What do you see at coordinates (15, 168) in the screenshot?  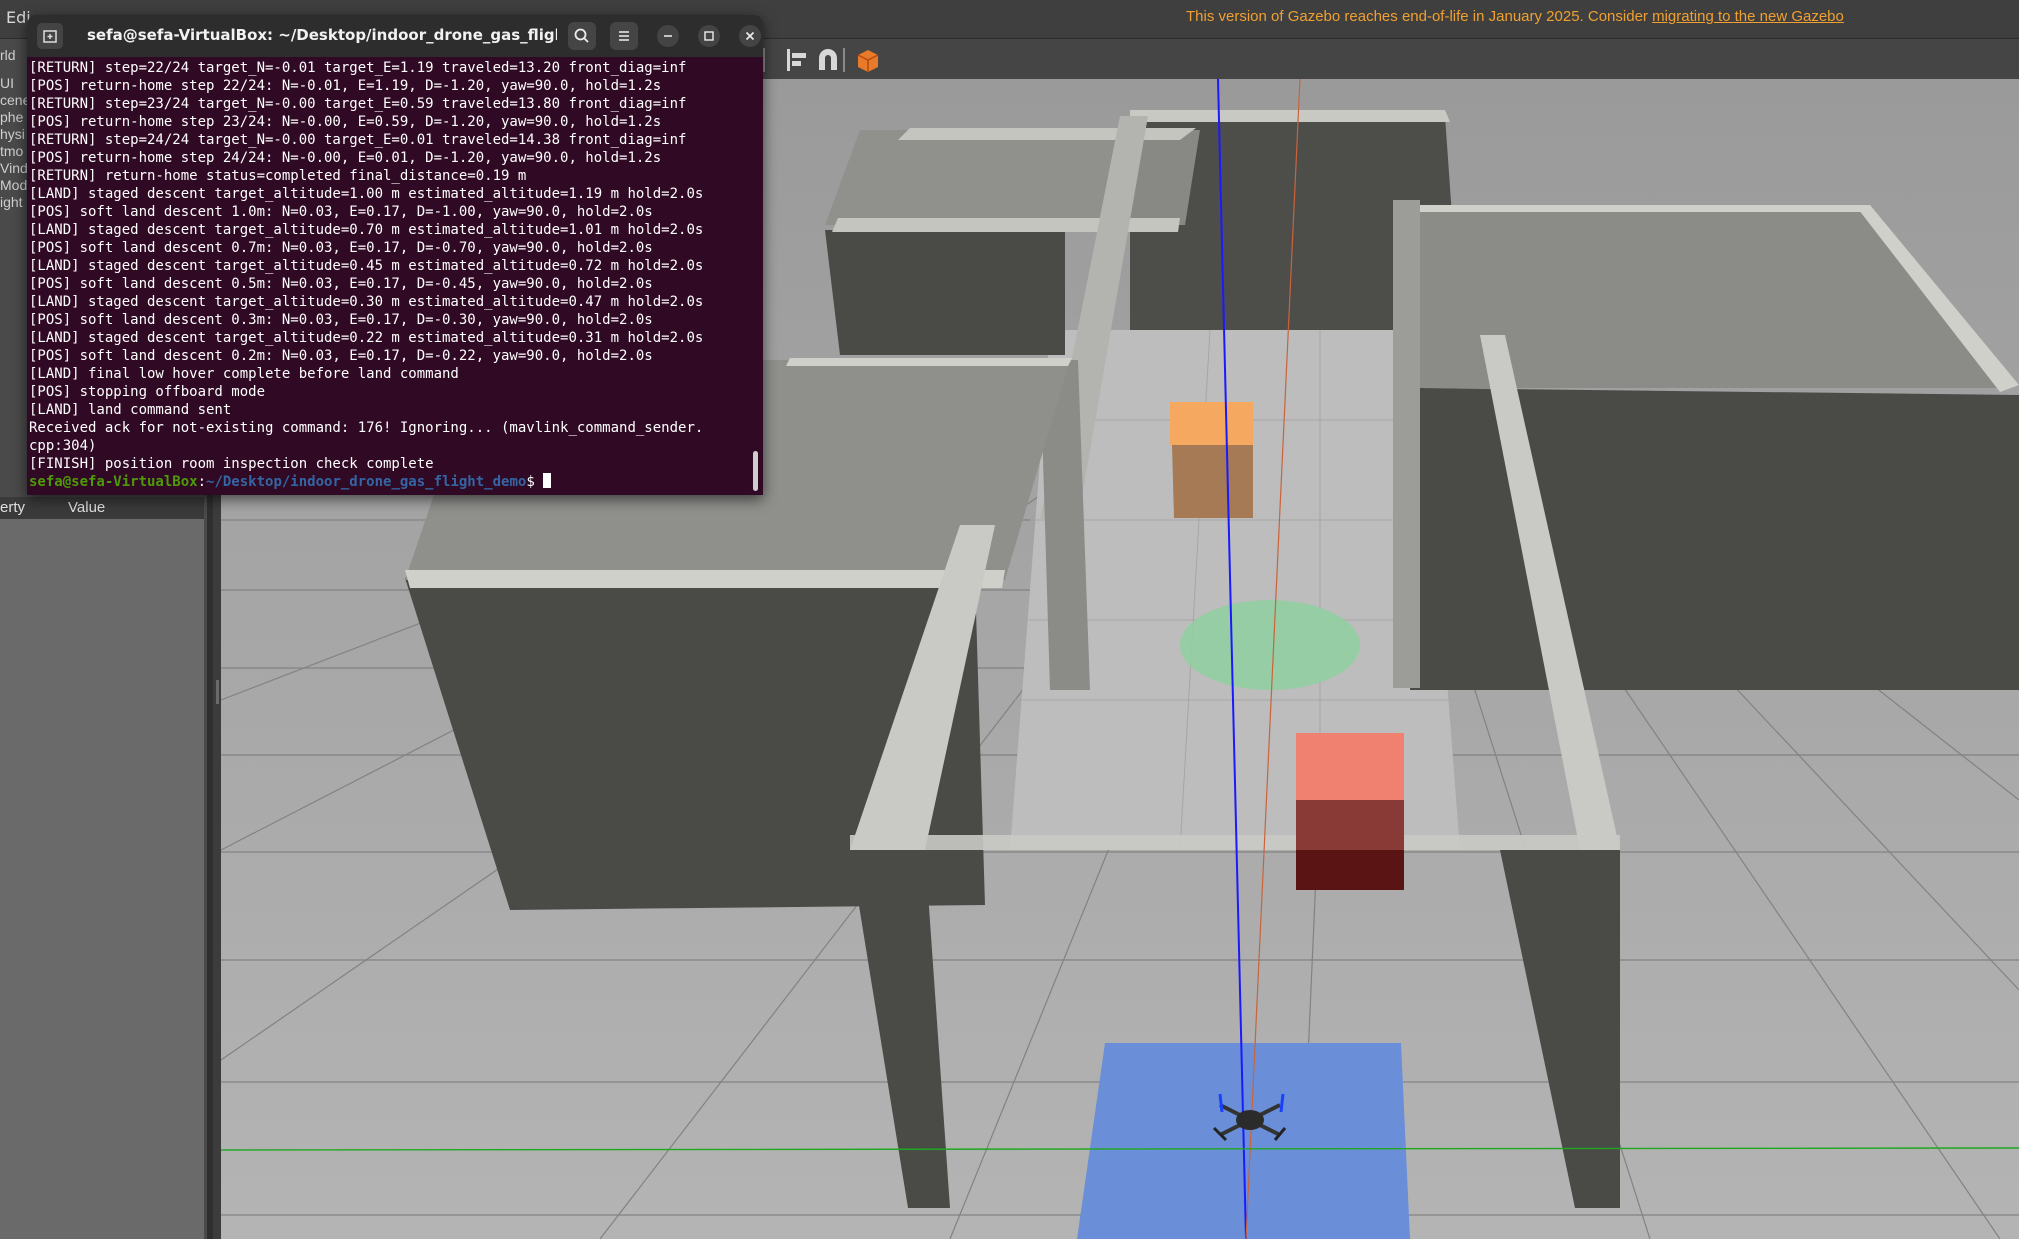 I see `tree-item-wind: Vind` at bounding box center [15, 168].